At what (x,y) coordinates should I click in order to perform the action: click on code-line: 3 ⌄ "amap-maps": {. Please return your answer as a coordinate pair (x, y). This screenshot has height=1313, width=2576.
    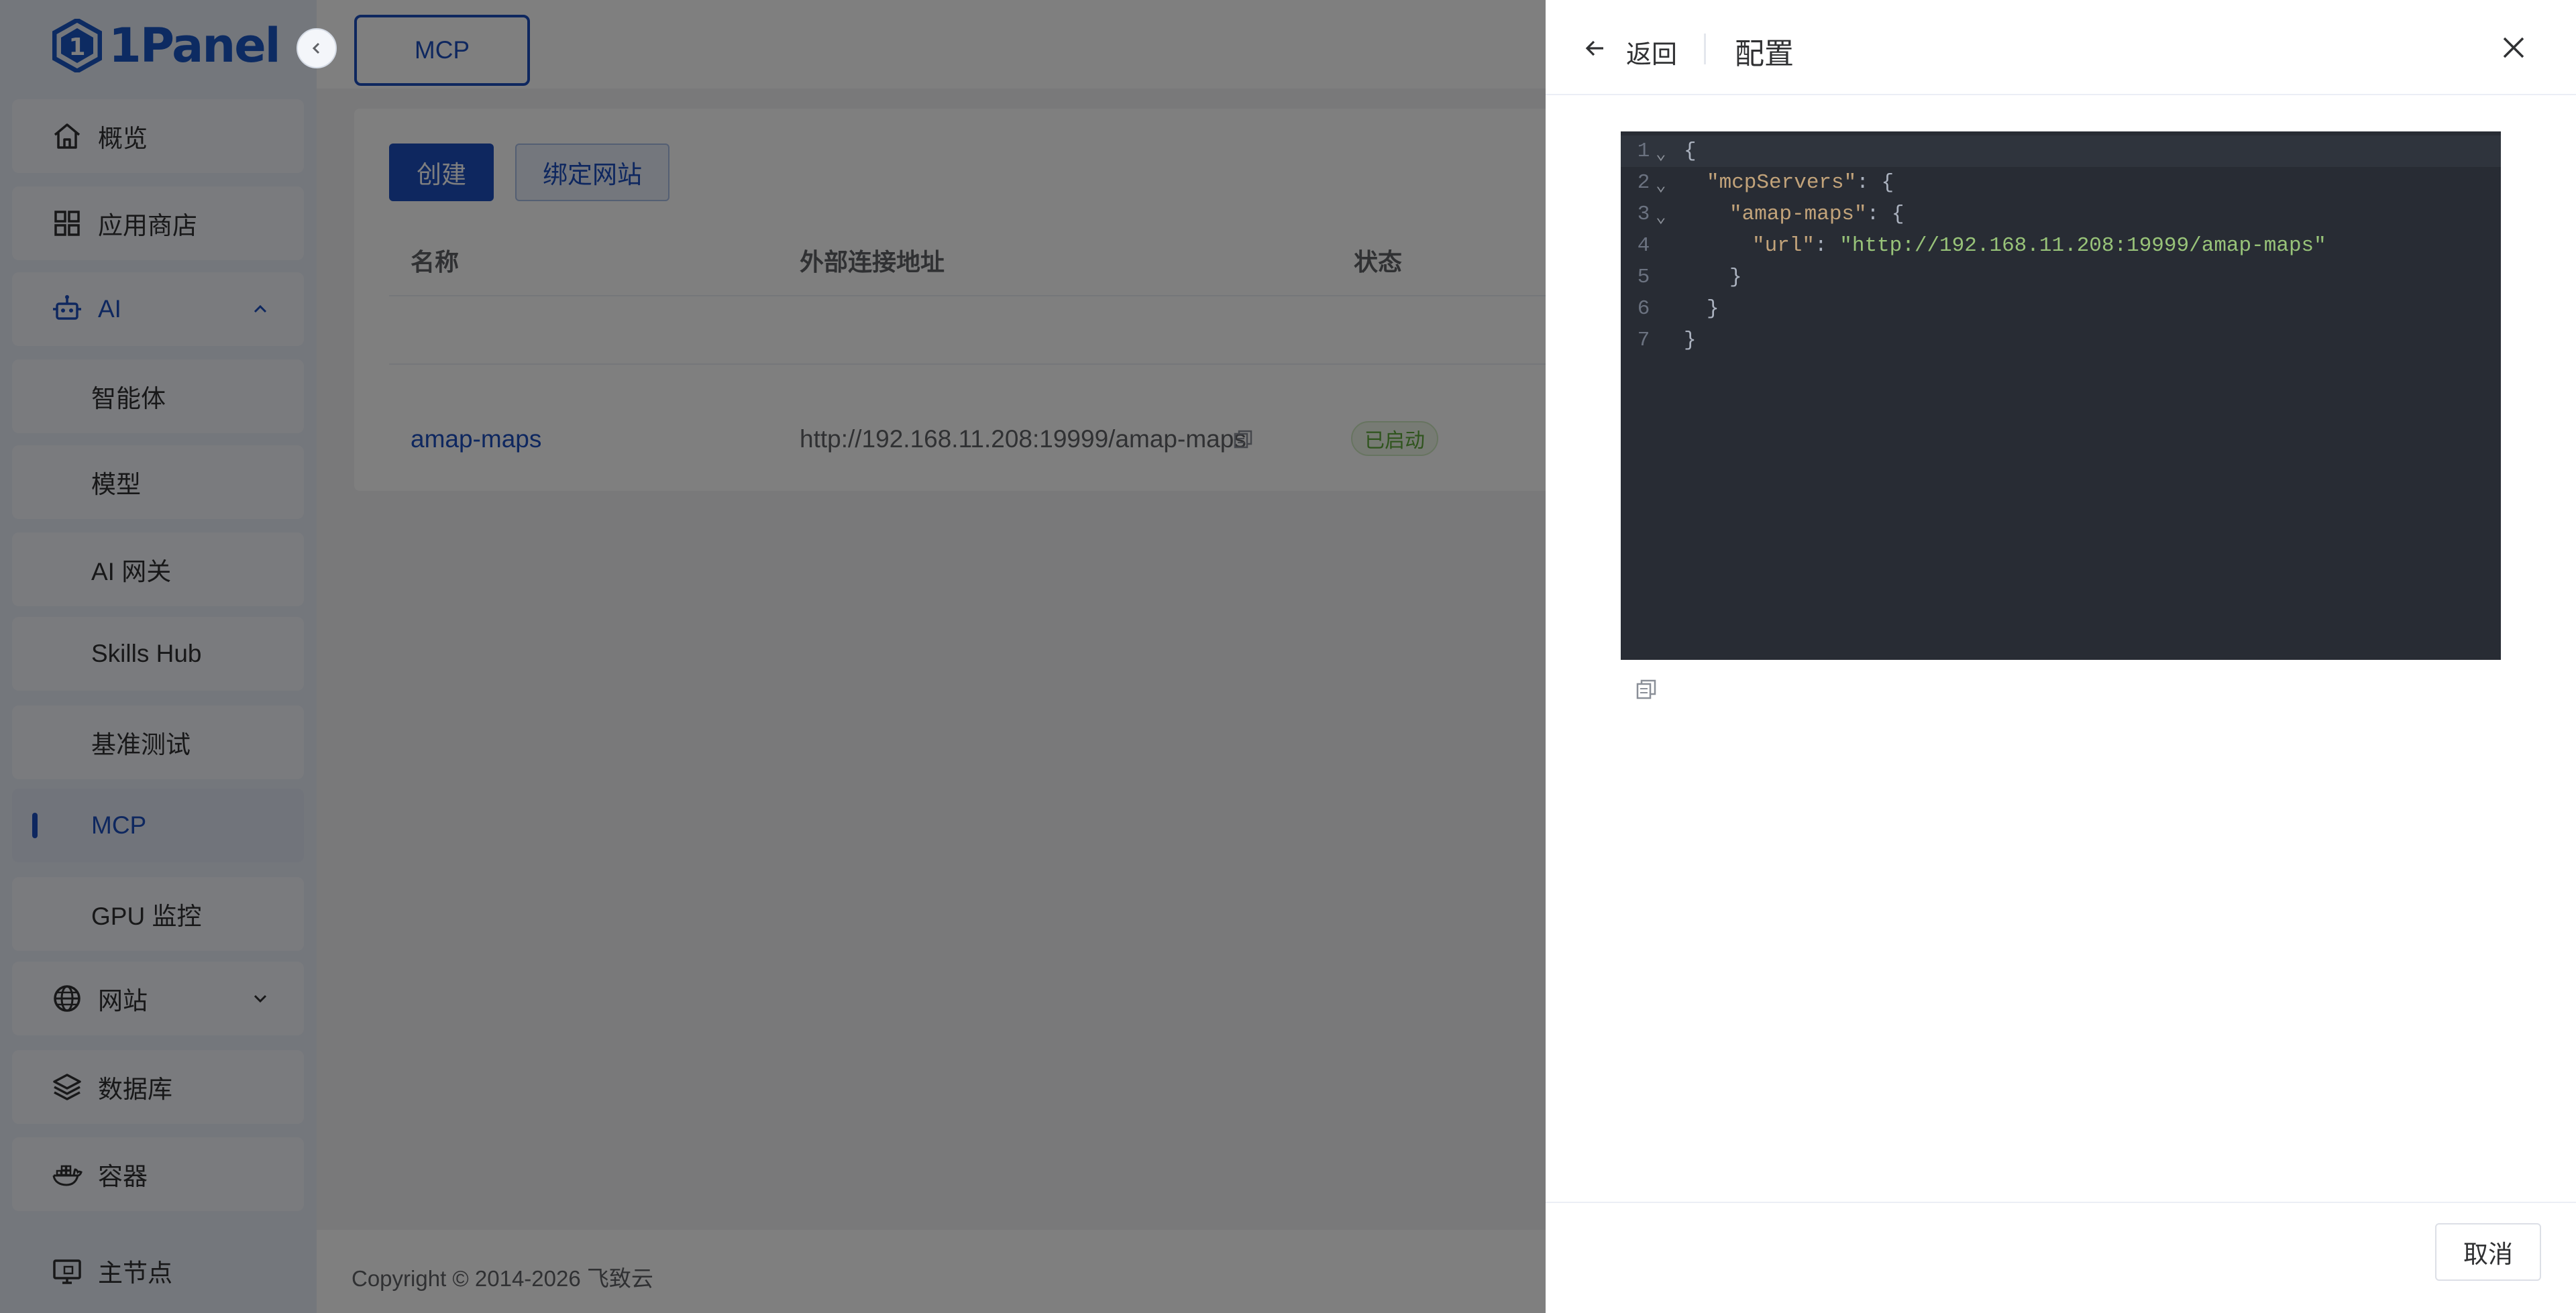
    Looking at the image, I should click on (2061, 214).